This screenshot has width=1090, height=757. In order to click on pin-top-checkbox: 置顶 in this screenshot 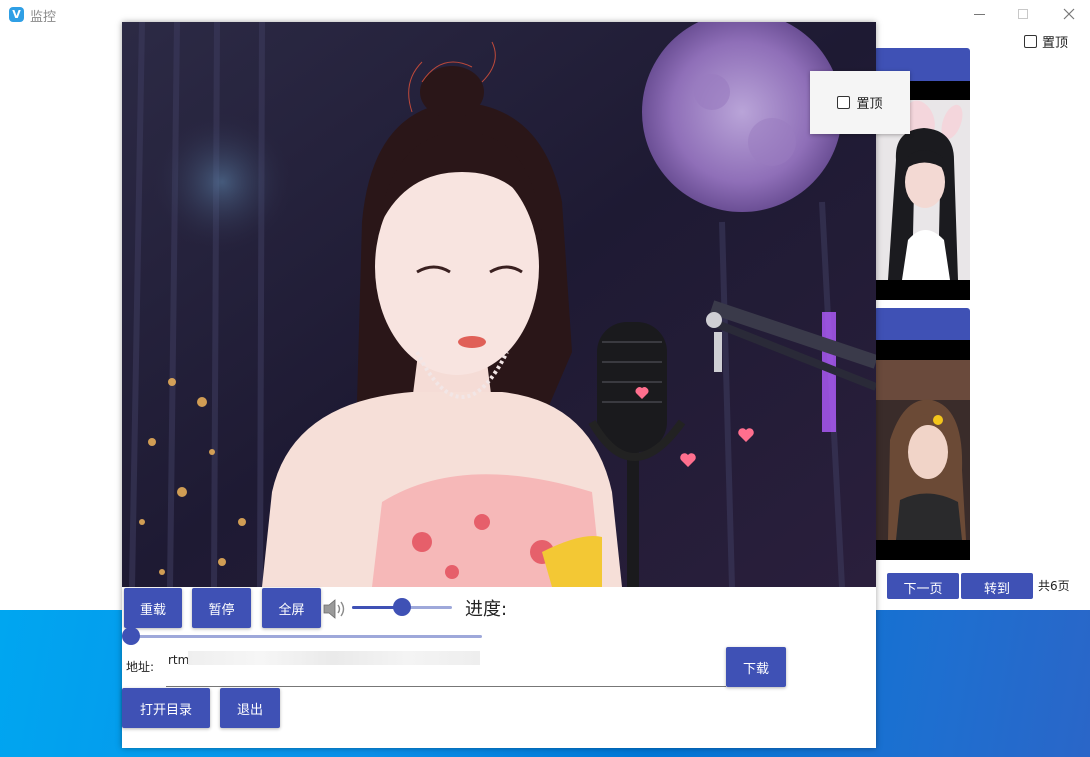, I will do `click(1046, 41)`.